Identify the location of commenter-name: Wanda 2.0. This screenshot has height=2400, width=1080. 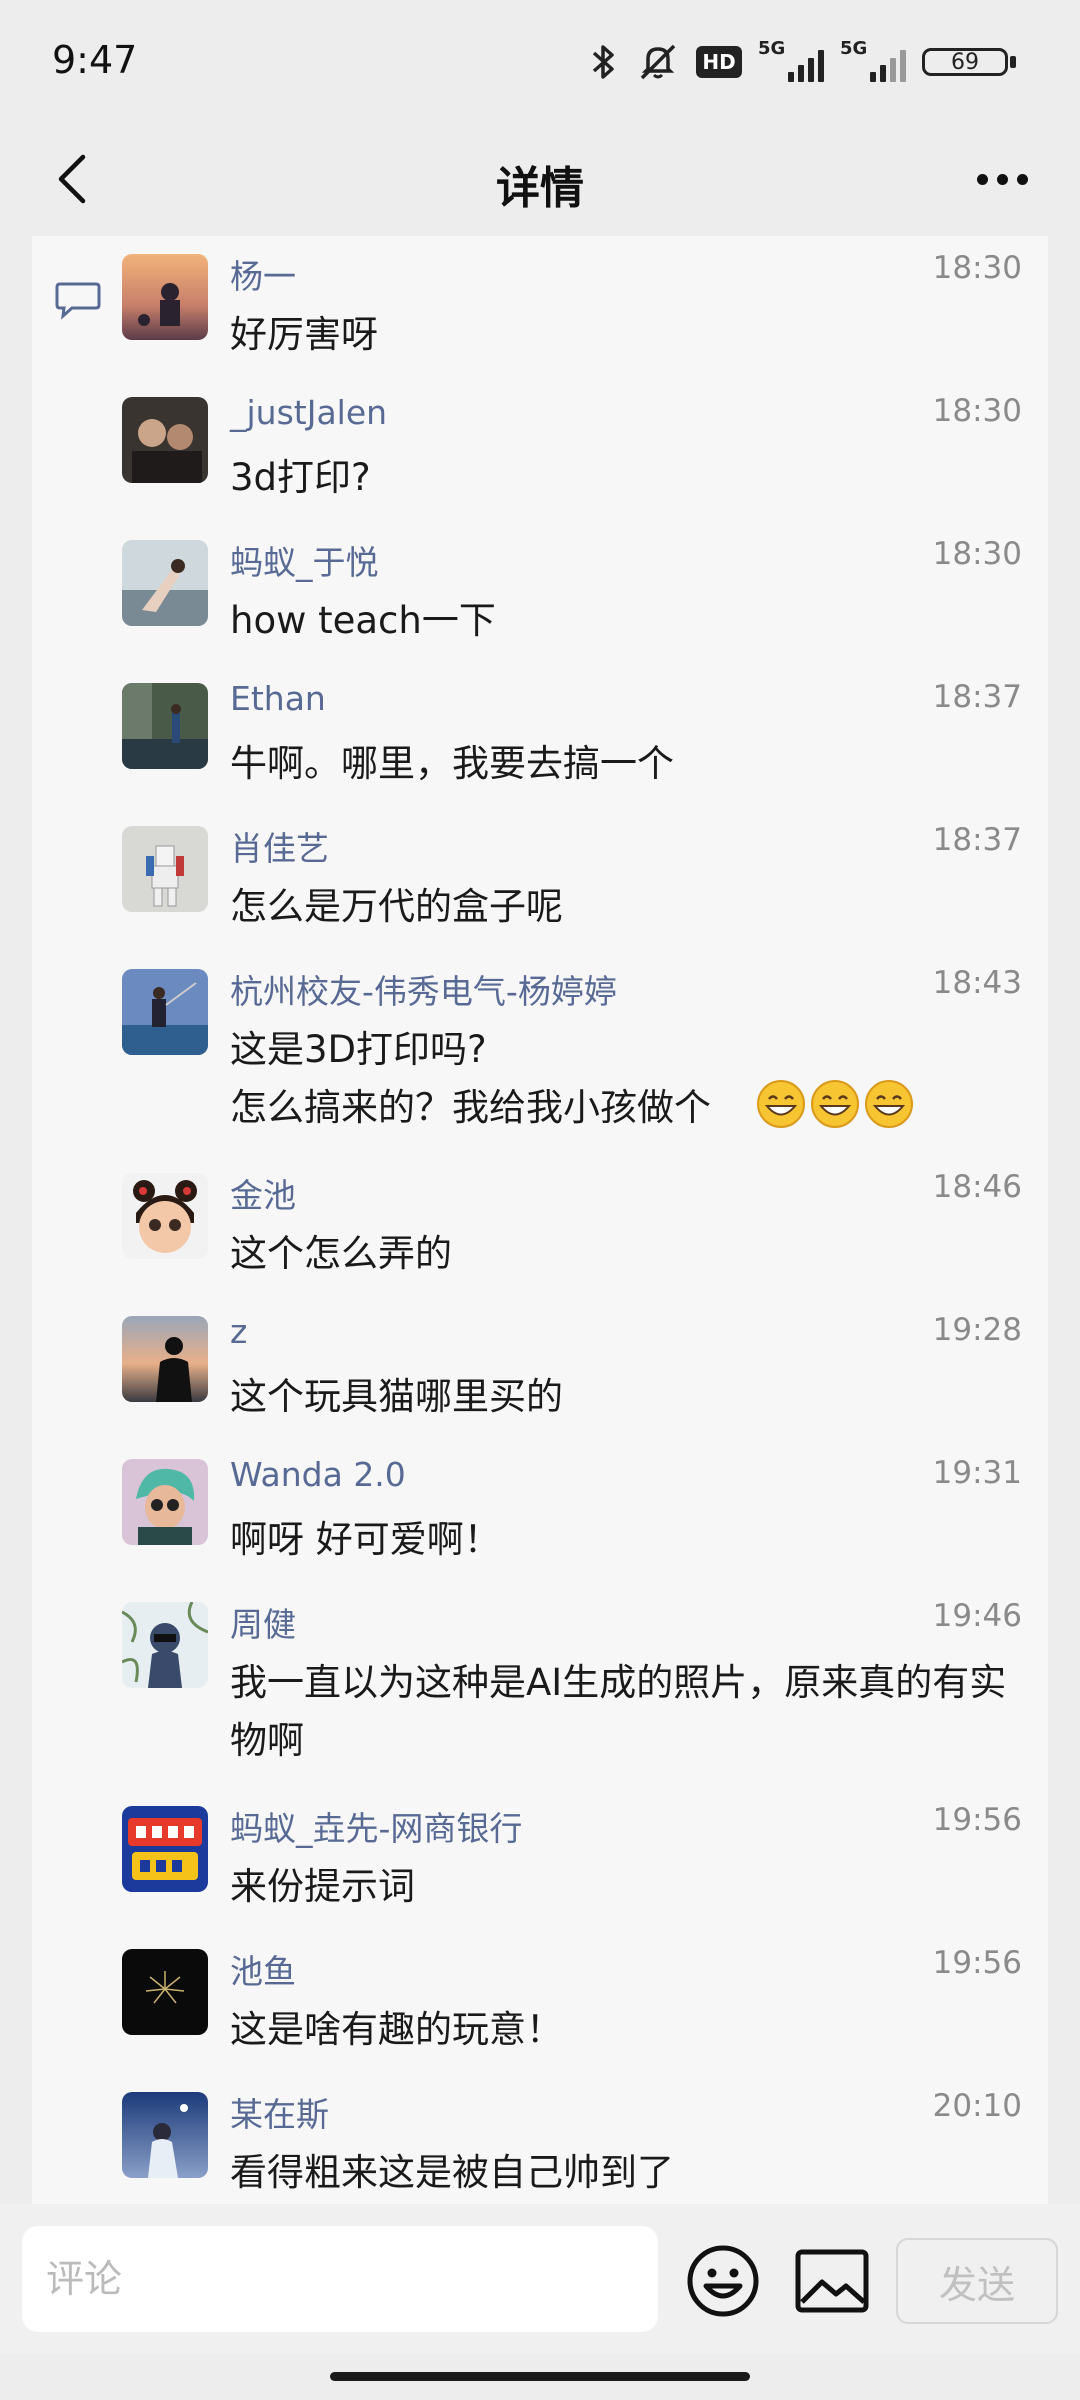
(318, 1474).